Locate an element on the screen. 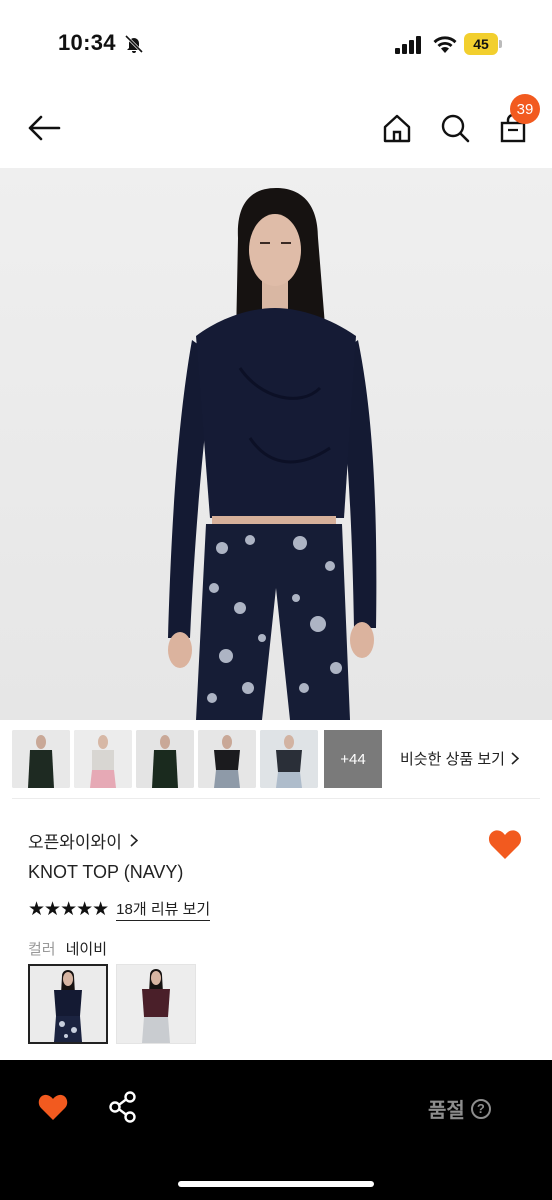  soldout-label: 품절 is located at coordinates (446, 1111).